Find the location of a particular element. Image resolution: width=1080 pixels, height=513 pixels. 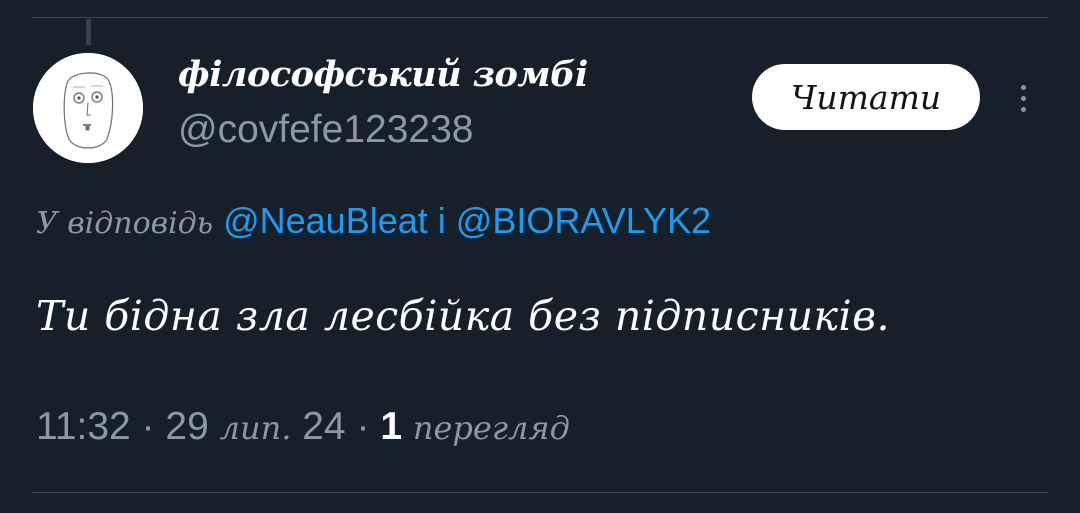

follow-button: Читати is located at coordinates (866, 97).